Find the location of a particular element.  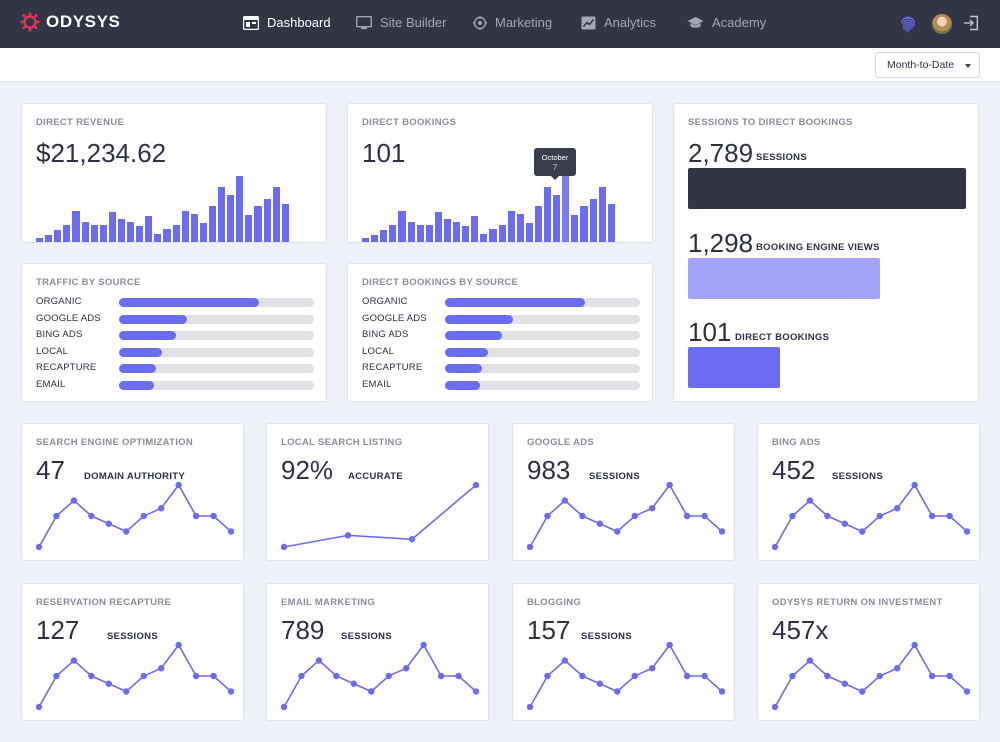

kpi-card: GOOGLE ADS 983 SESSIONS is located at coordinates (623, 492).